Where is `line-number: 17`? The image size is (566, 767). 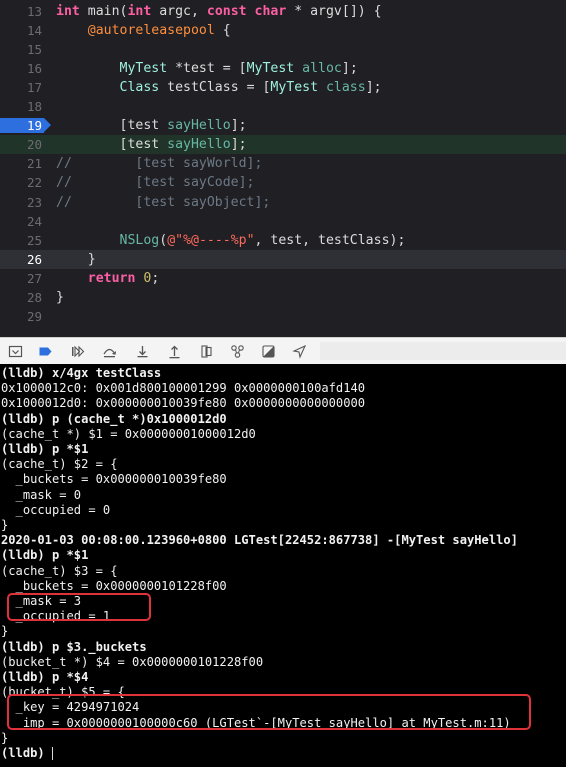 line-number: 17 is located at coordinates (34, 88).